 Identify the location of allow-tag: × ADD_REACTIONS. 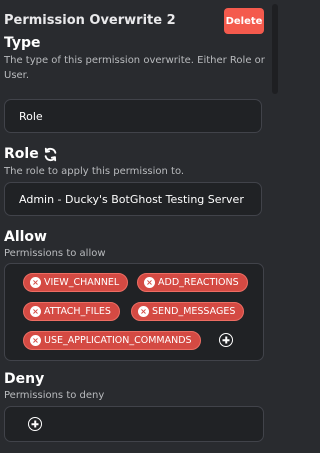
(192, 282).